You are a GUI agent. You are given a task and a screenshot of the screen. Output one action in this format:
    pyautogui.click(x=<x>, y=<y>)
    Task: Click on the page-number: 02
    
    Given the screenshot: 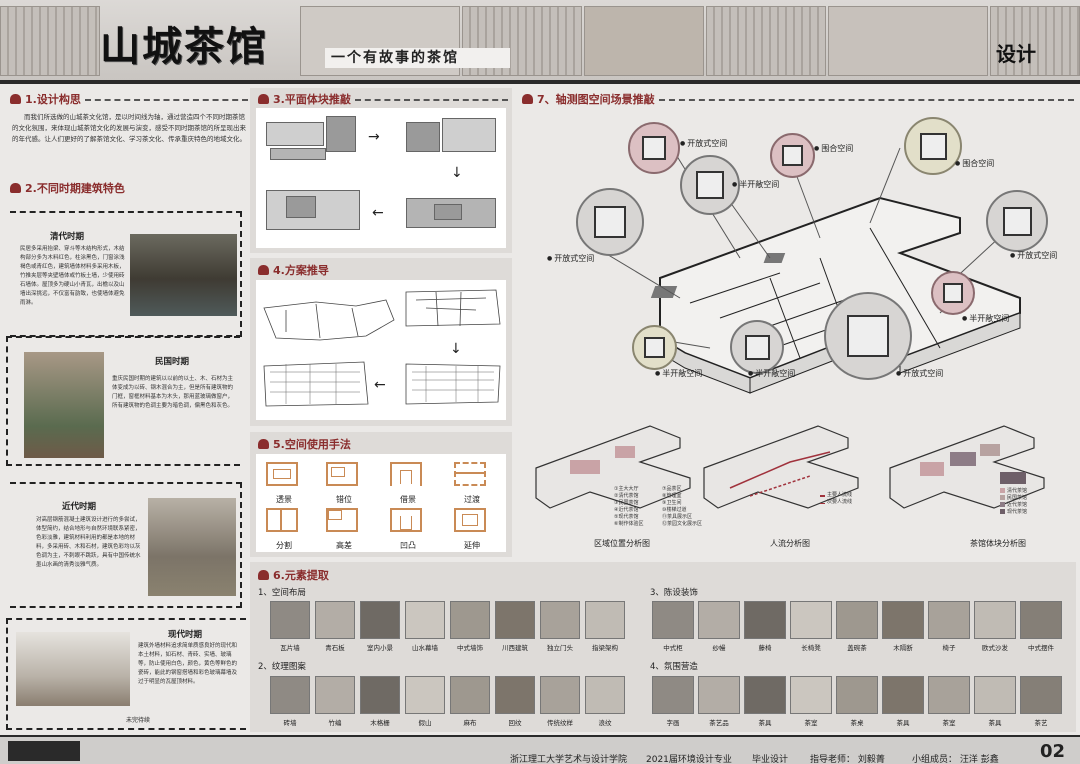 What is the action you would take?
    pyautogui.click(x=1053, y=751)
    